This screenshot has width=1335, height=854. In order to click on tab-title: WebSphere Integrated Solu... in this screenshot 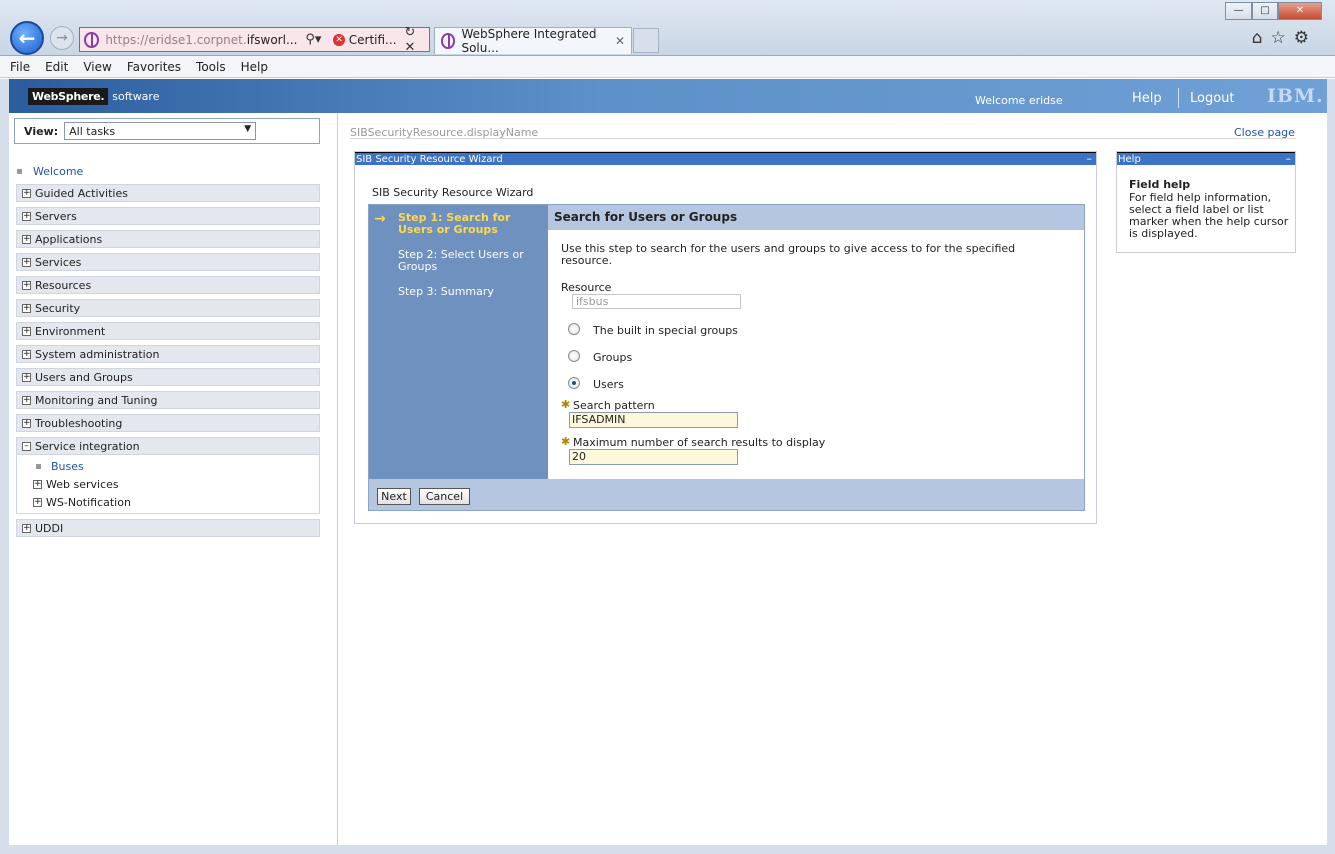, I will do `click(529, 41)`.